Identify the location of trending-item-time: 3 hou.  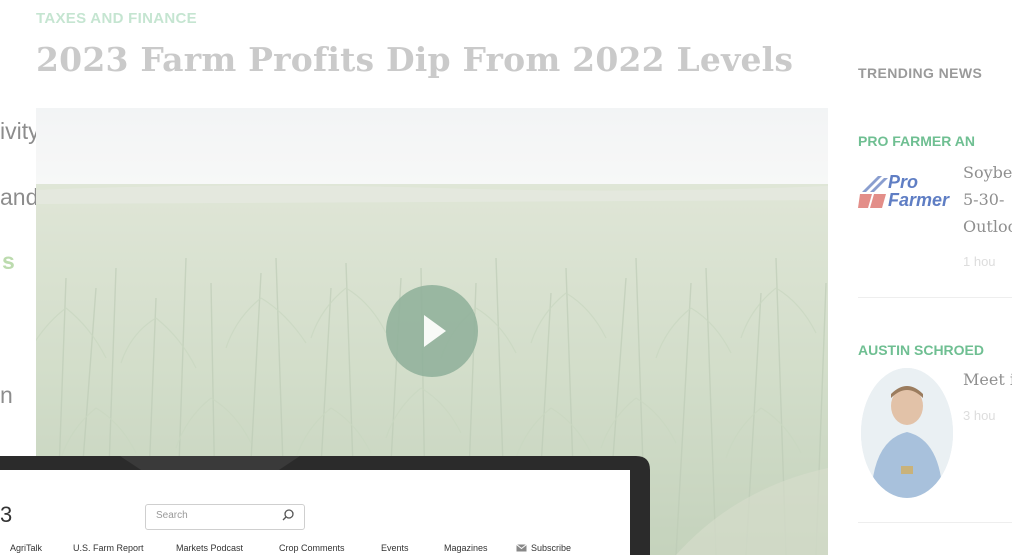
(979, 415).